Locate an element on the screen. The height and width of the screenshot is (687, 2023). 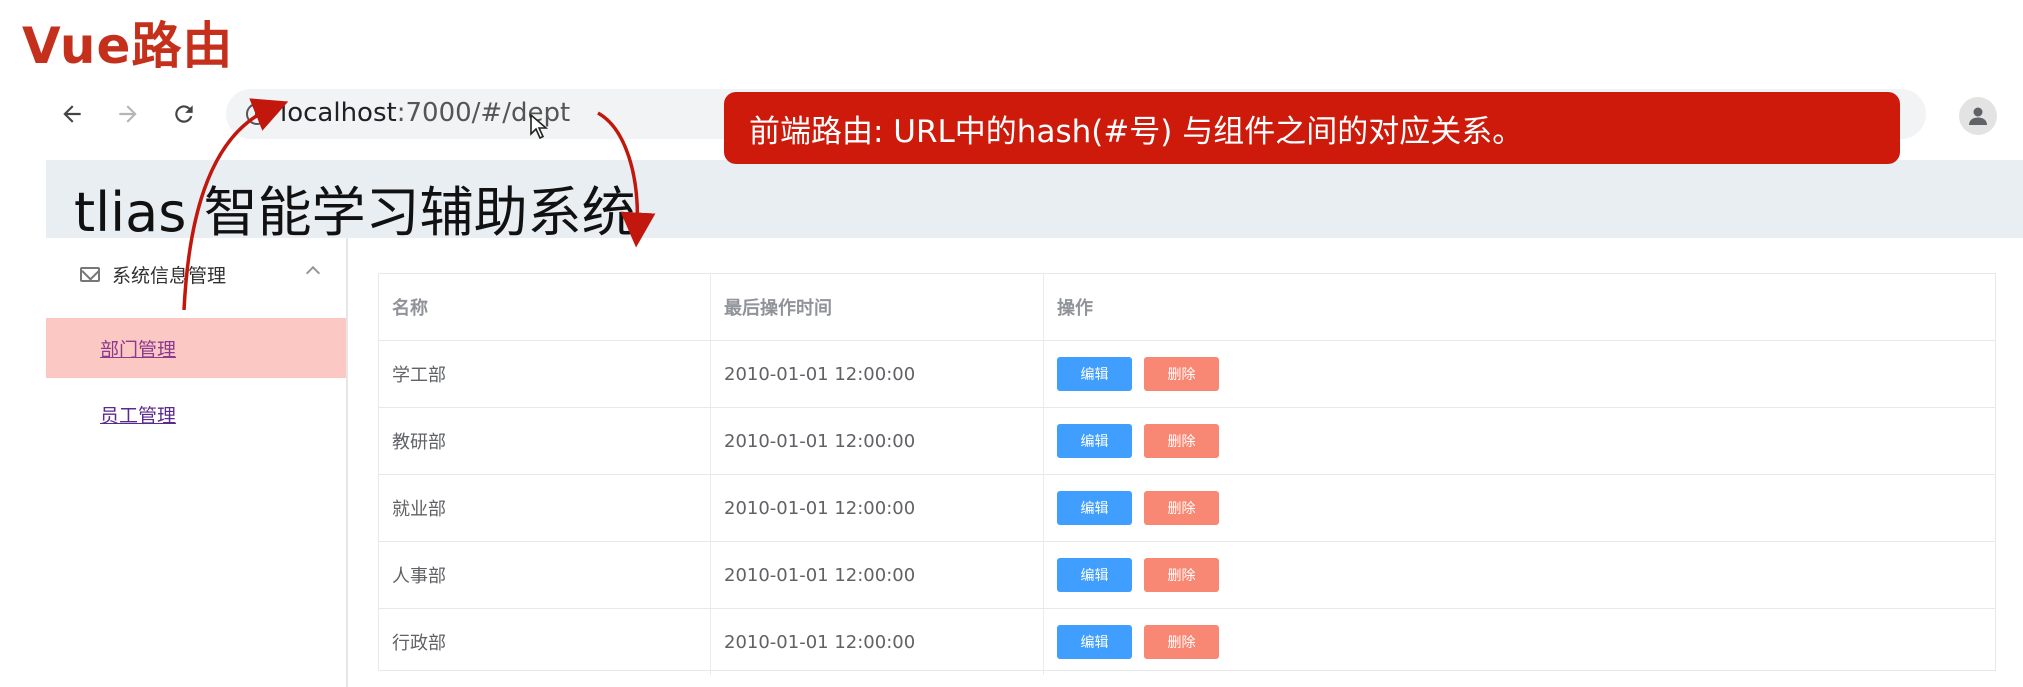
url-text: localhost:7000/#/dept is located at coordinates (425, 113).